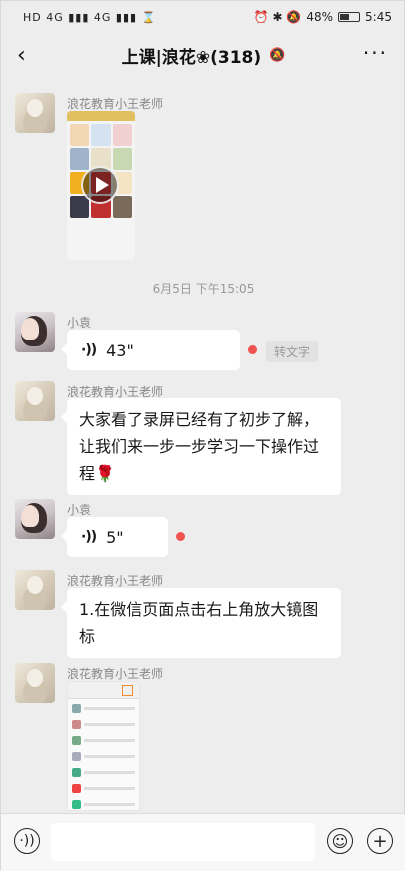 The width and height of the screenshot is (405, 871). Describe the element at coordinates (340, 841) in the screenshot. I see `emoji-icon: ☺` at that location.